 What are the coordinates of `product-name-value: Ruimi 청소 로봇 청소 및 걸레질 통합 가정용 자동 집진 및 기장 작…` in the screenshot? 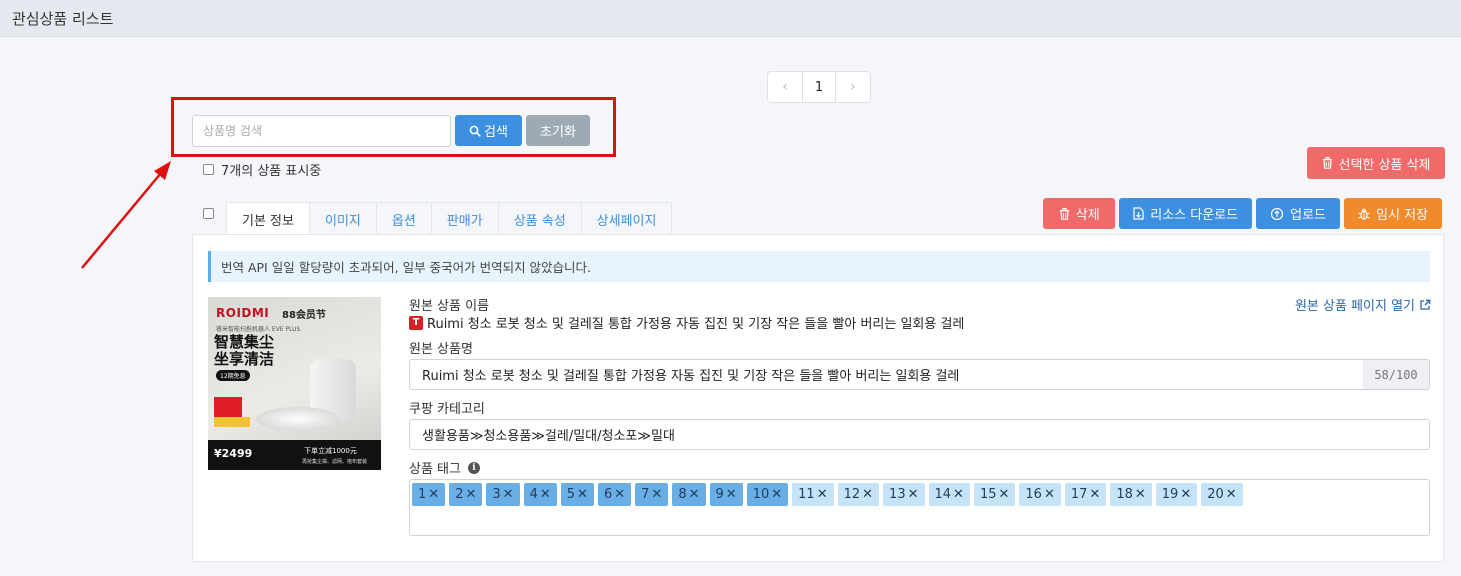 It's located at (886, 374).